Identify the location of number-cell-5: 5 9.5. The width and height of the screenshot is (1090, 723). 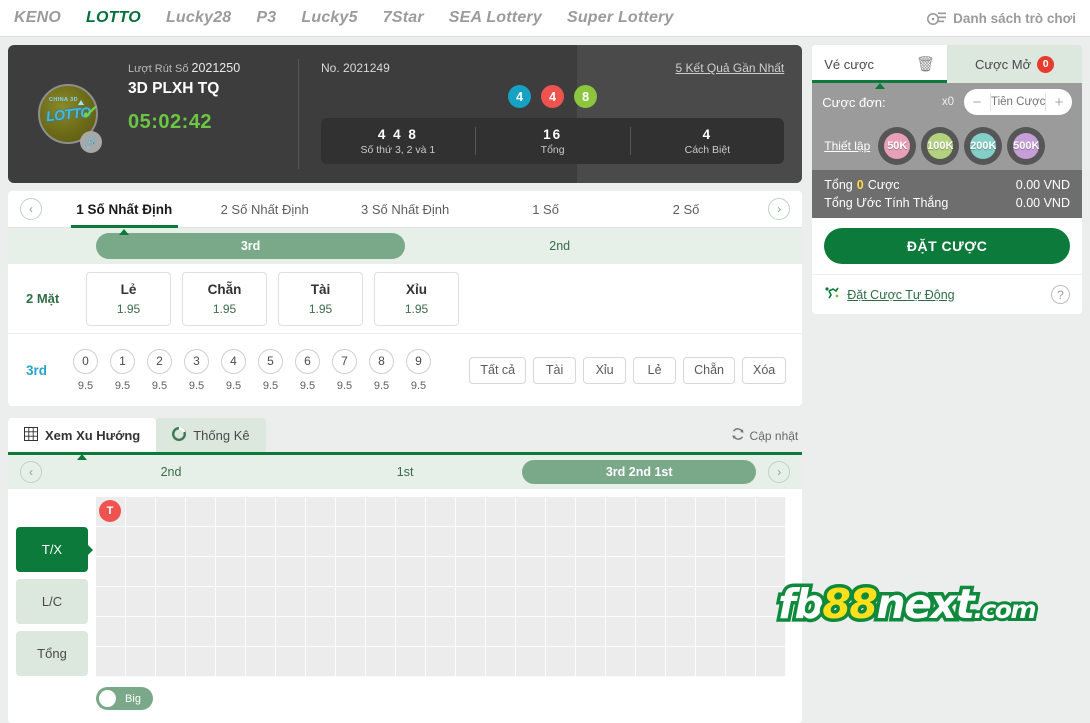
(270, 370).